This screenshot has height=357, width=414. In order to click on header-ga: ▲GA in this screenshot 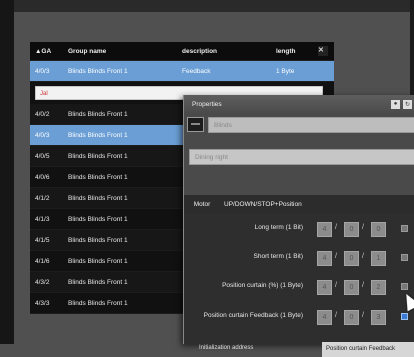, I will do `click(49, 51)`.